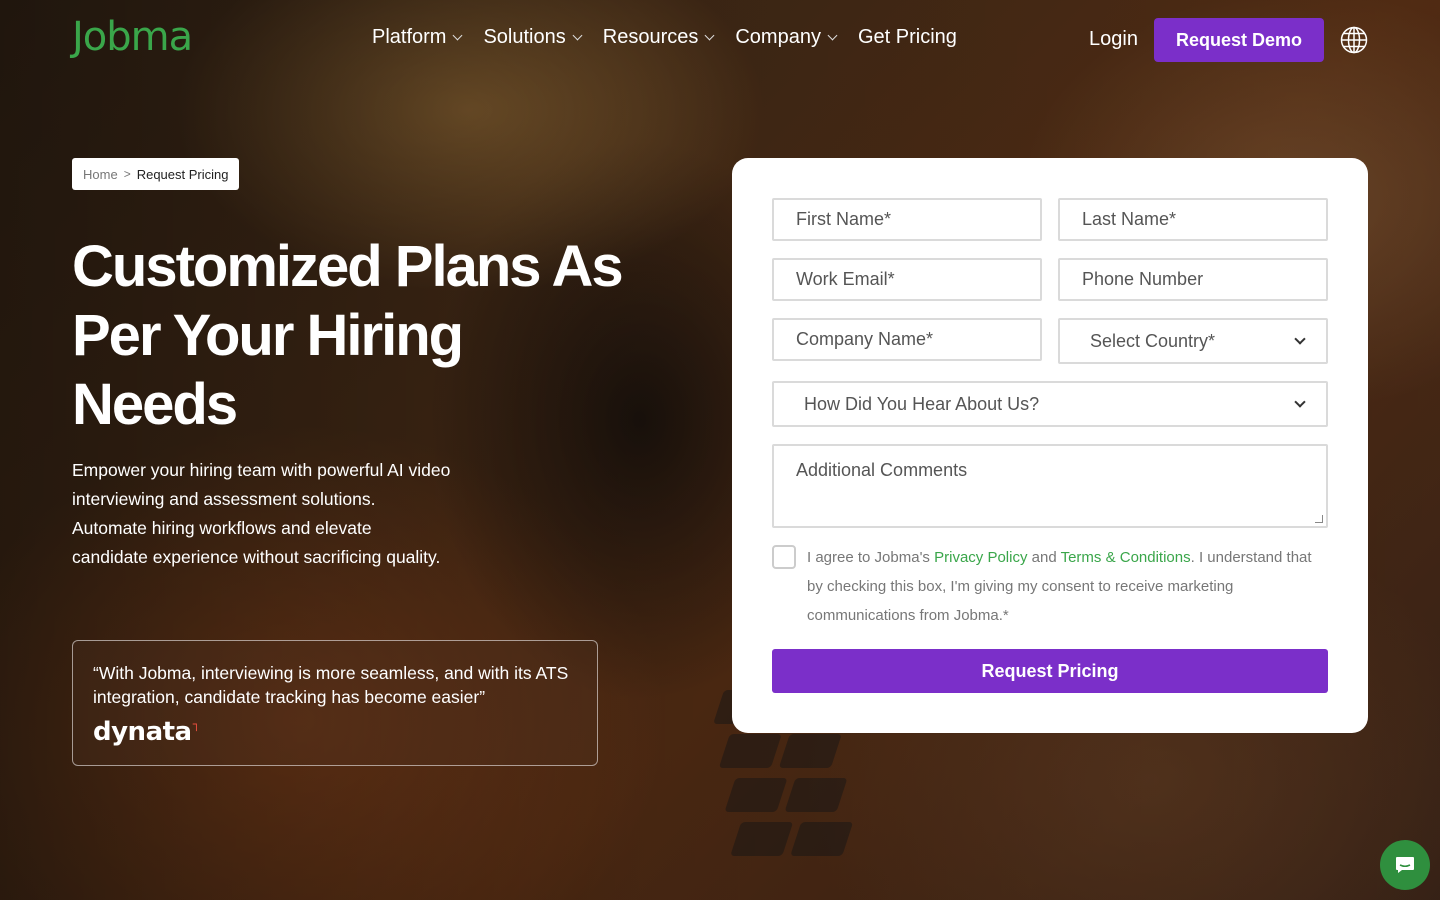  I want to click on dynata-logo: dynata ┐, so click(146, 732).